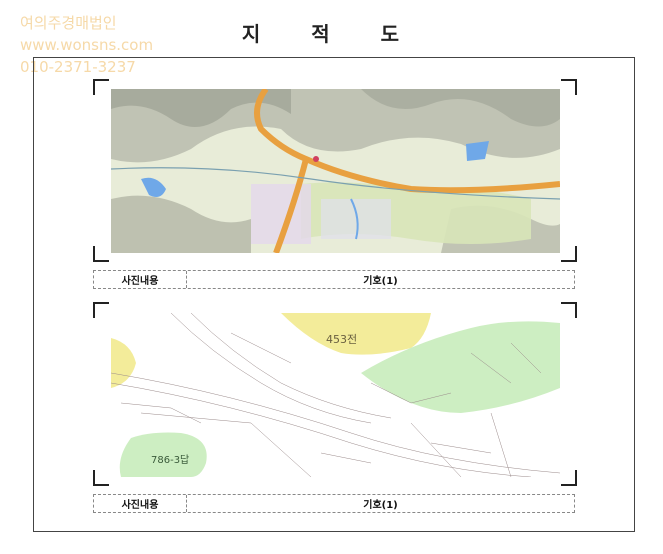 The height and width of the screenshot is (554, 663). Describe the element at coordinates (170, 460) in the screenshot. I see `parcel-label: 786-3답` at that location.